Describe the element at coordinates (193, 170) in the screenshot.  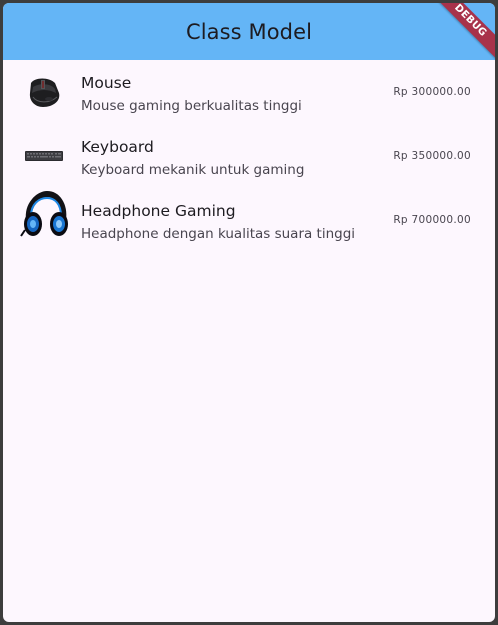
I see `item-subtitle: Keyboard mekanik untuk gaming` at that location.